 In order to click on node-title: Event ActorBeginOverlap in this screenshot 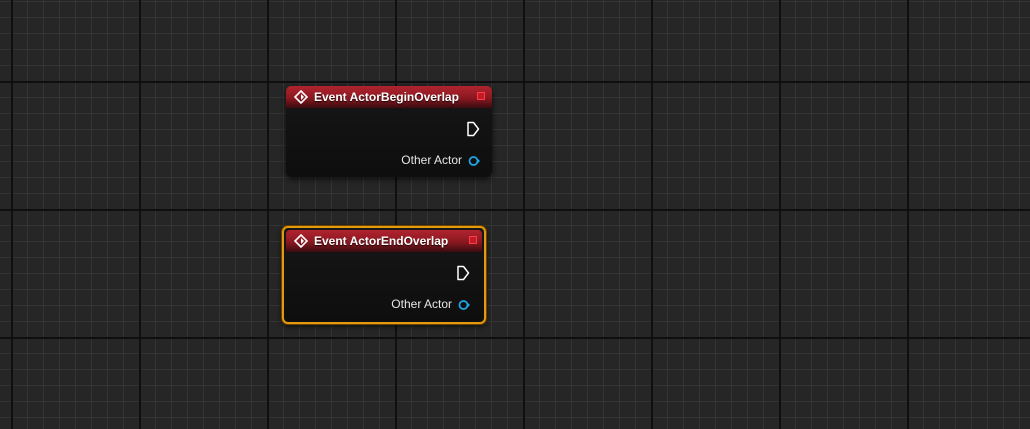, I will do `click(386, 97)`.